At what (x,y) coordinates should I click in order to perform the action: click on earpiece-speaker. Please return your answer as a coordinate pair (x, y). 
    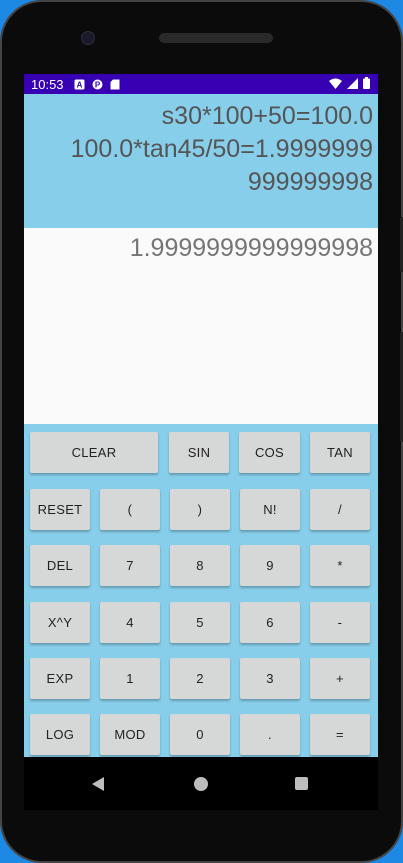
    Looking at the image, I should click on (216, 38).